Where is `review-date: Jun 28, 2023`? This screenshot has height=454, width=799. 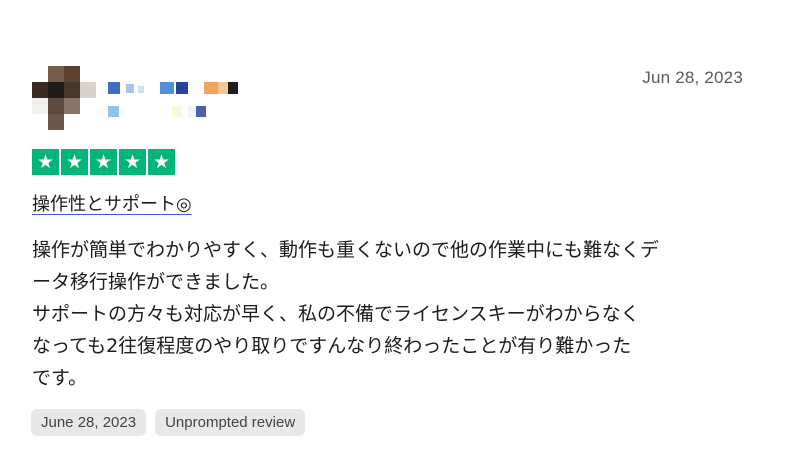
review-date: Jun 28, 2023 is located at coordinates (692, 77).